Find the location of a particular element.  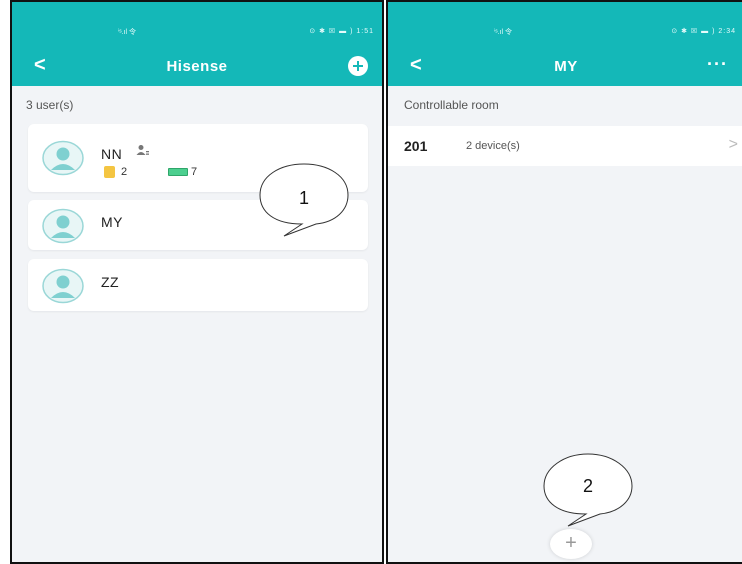

callout-bubble: 1 is located at coordinates (304, 200).